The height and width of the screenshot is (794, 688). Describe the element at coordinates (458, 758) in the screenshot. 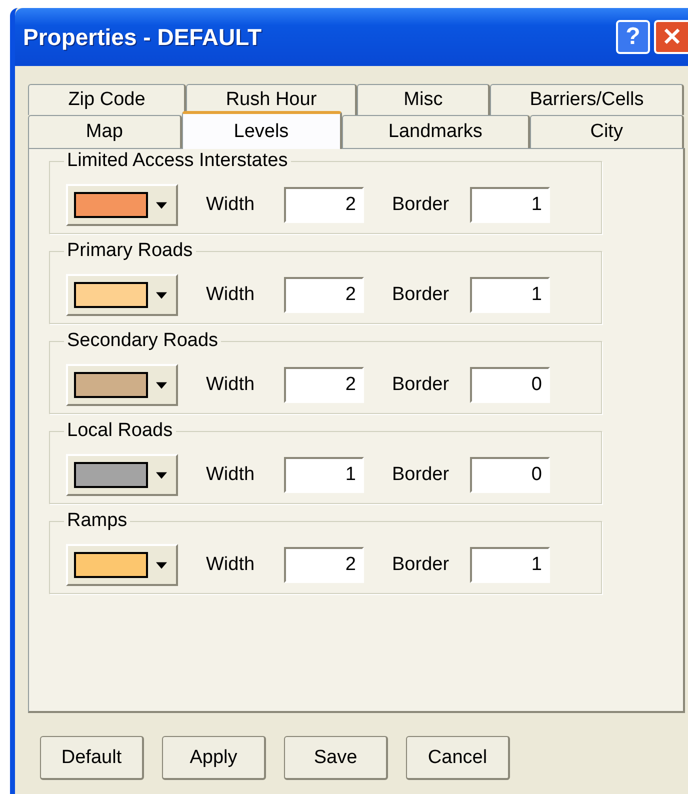

I see `dialog-button: Cancel` at that location.